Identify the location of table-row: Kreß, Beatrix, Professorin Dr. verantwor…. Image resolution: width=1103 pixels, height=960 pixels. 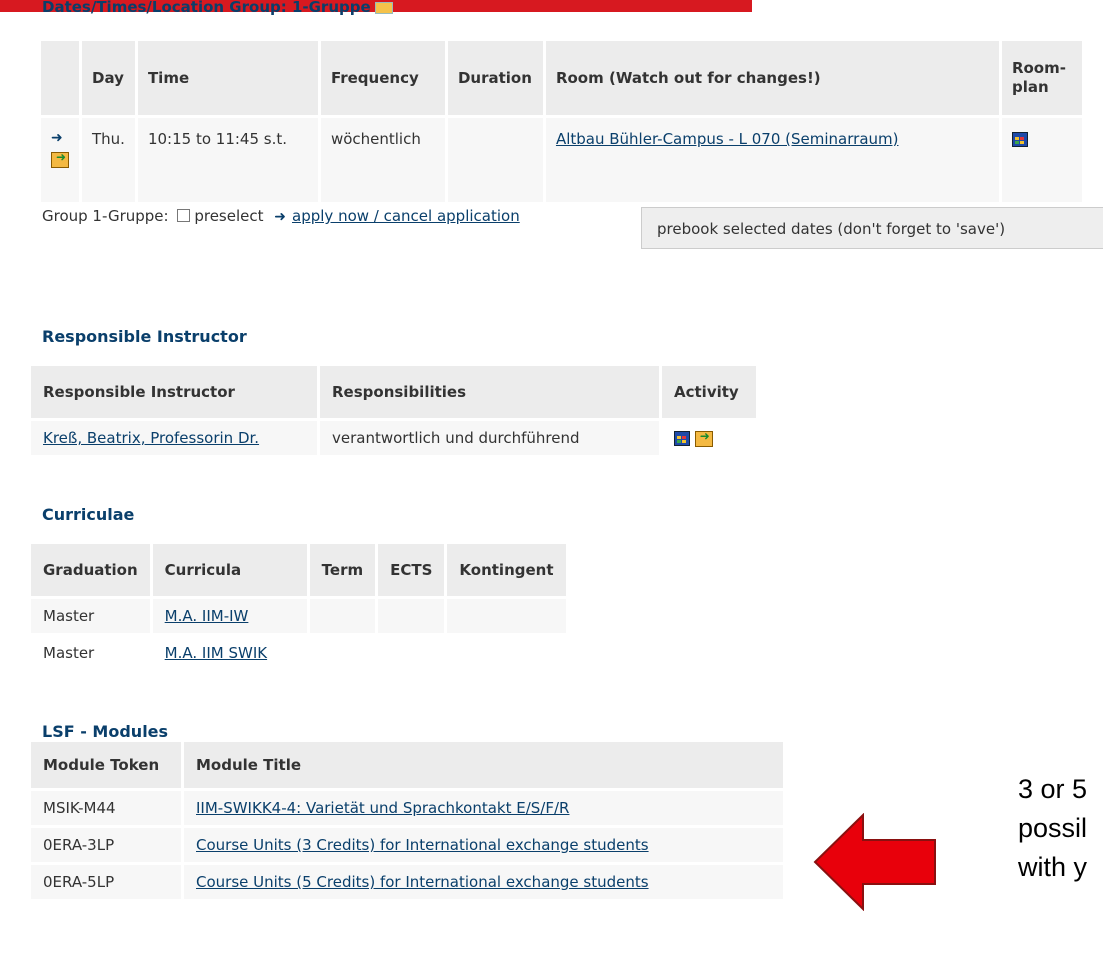
(393, 438).